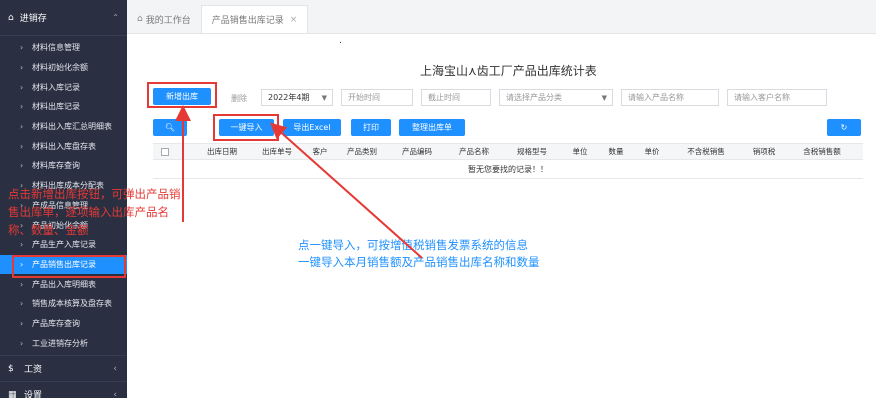 Image resolution: width=876 pixels, height=398 pixels. I want to click on organize-outbound-button: 整理出库单, so click(432, 127).